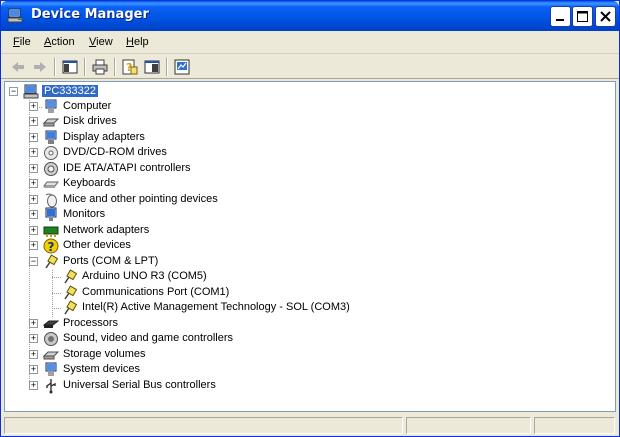 This screenshot has width=620, height=437. Describe the element at coordinates (310, 67) in the screenshot. I see `toolbar: ?` at that location.